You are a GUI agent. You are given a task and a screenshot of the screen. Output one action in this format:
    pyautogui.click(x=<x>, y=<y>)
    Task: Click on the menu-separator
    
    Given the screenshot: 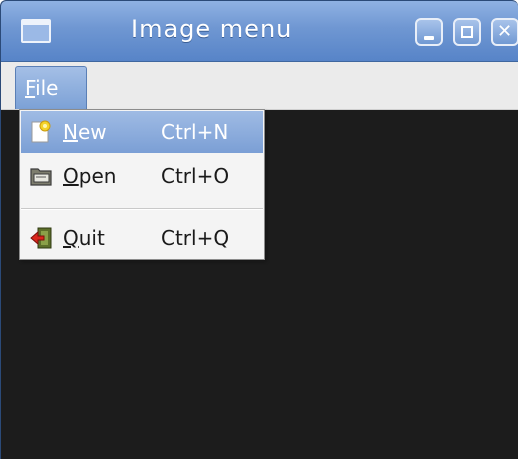 What is the action you would take?
    pyautogui.click(x=142, y=209)
    